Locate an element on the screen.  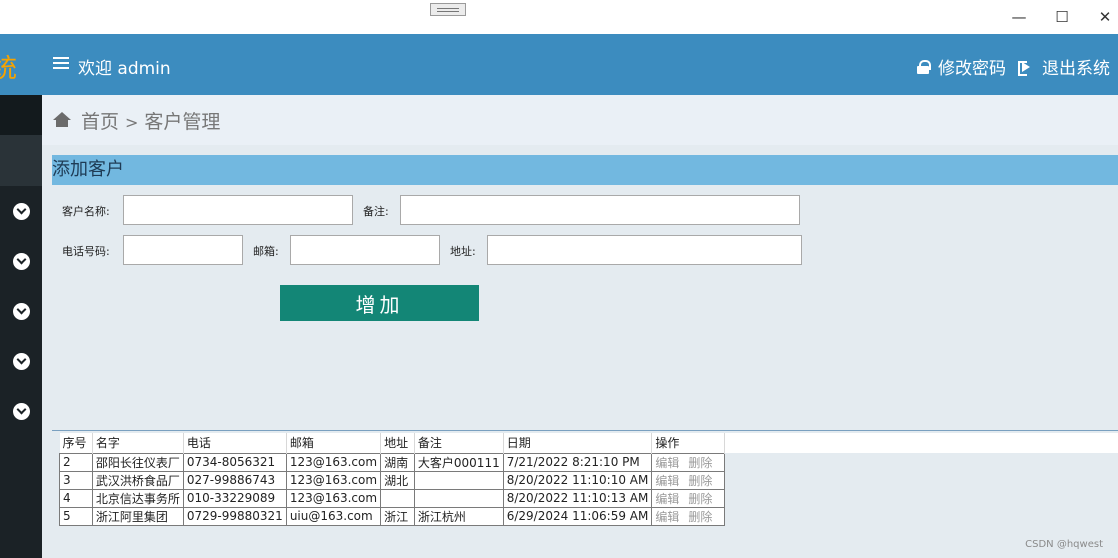
column-header: 日期 is located at coordinates (578, 443).